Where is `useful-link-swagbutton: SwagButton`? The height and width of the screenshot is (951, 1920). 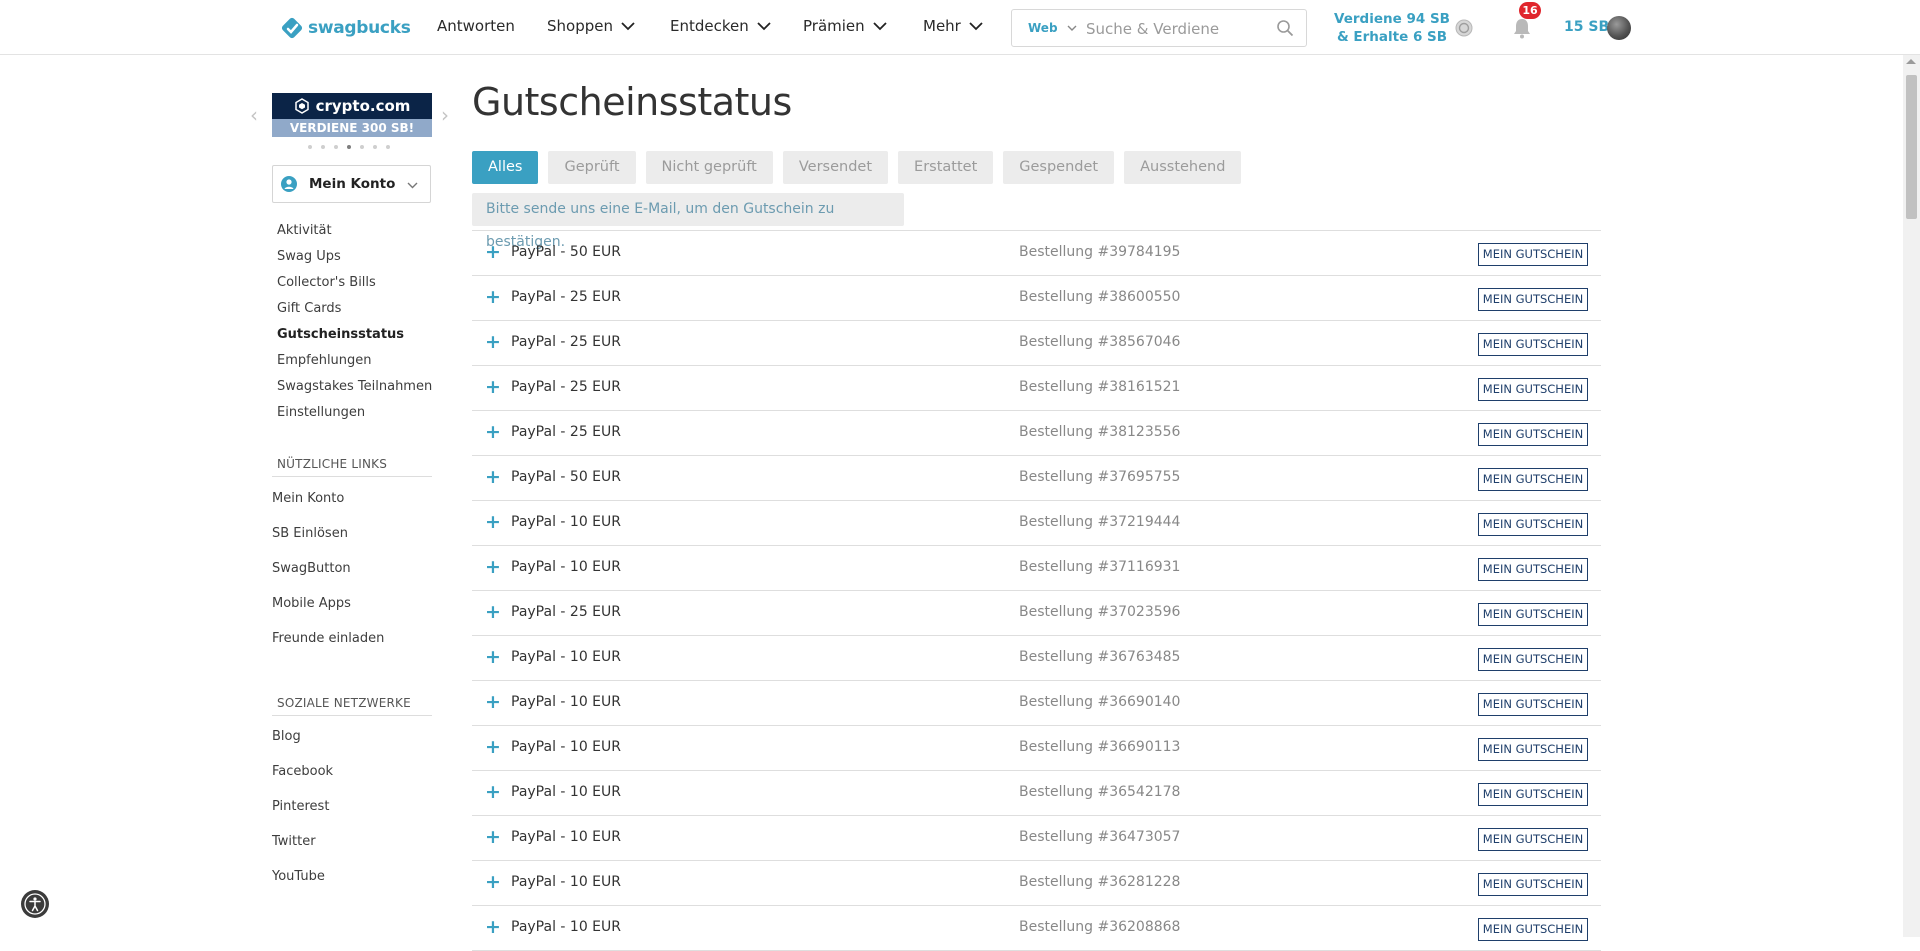
useful-link-swagbutton: SwagButton is located at coordinates (311, 568).